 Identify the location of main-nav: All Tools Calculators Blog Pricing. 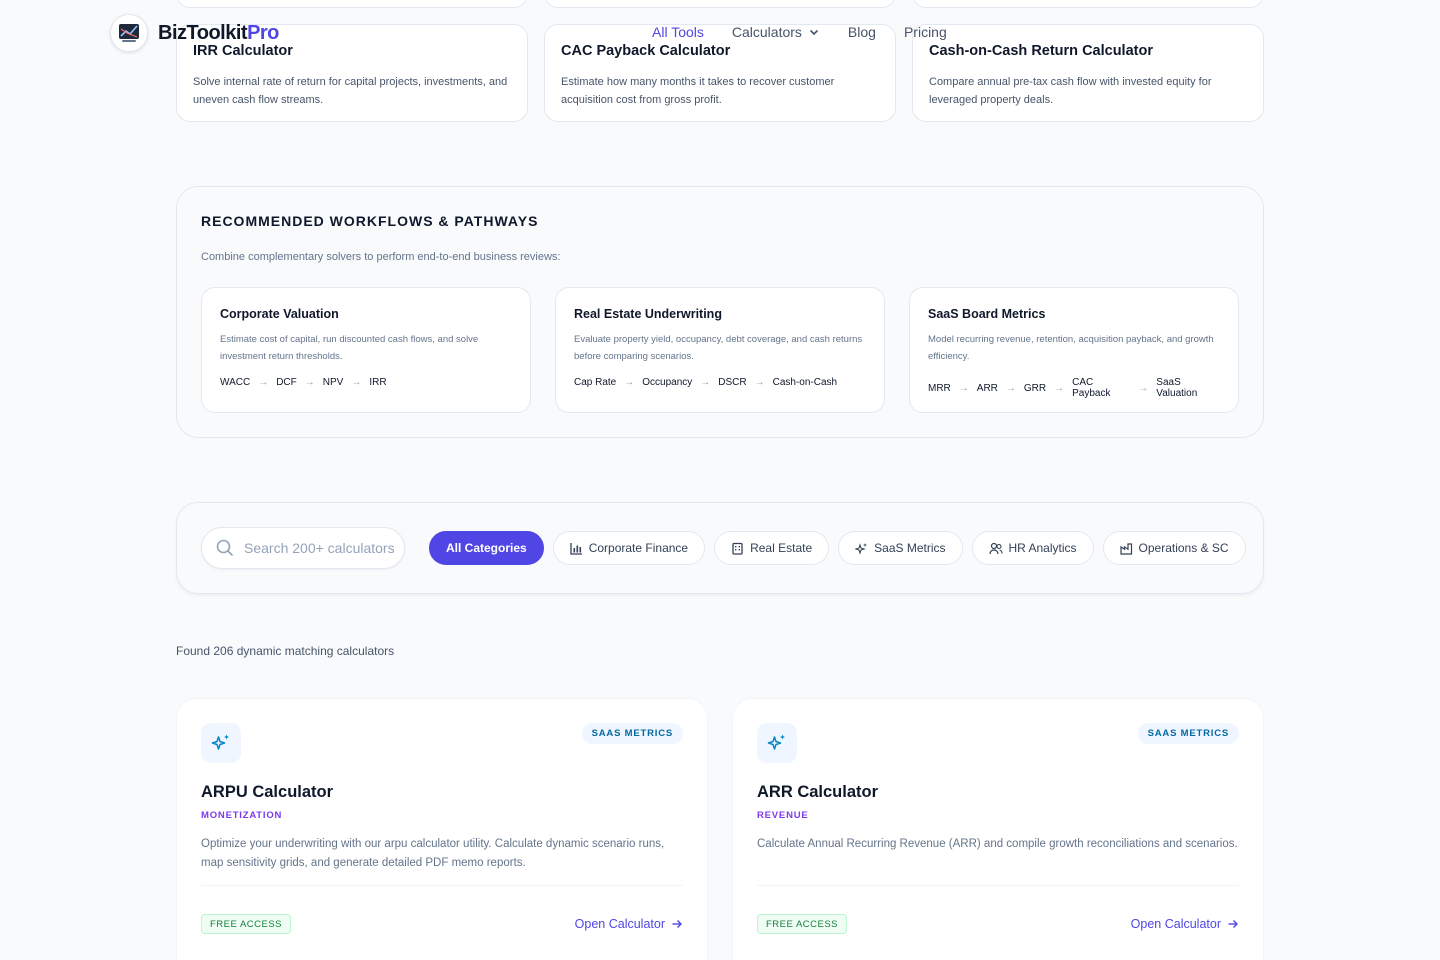
(813, 32).